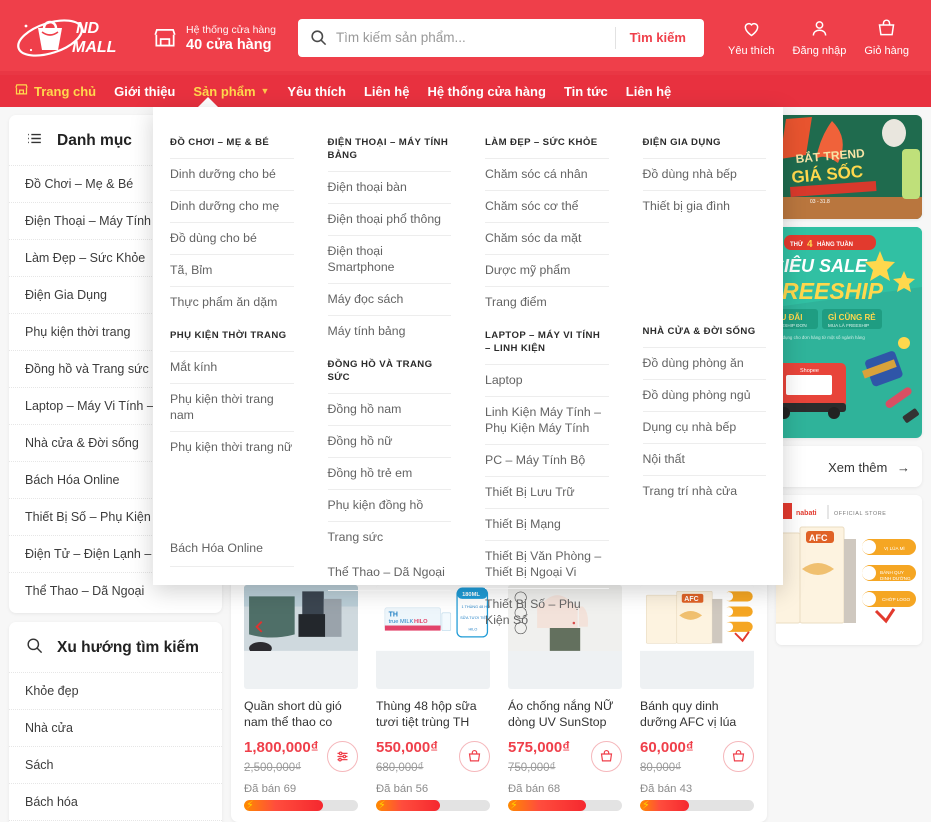 The height and width of the screenshot is (822, 931). I want to click on nav-item-home: Trang chủ, so click(55, 91).